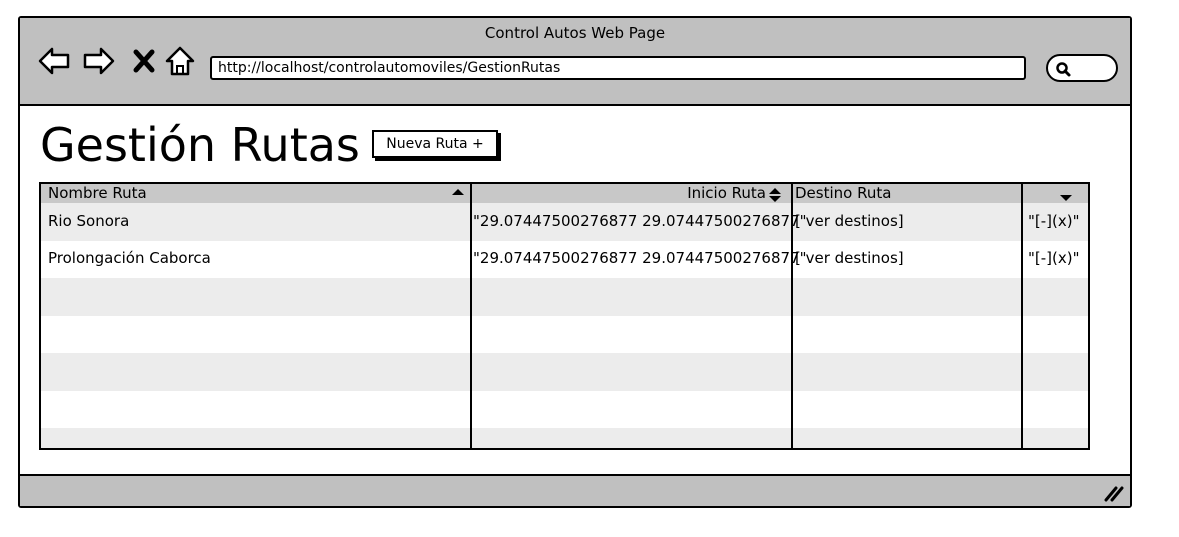 This screenshot has height=537, width=1179. Describe the element at coordinates (144, 61) in the screenshot. I see `close-icon` at that location.